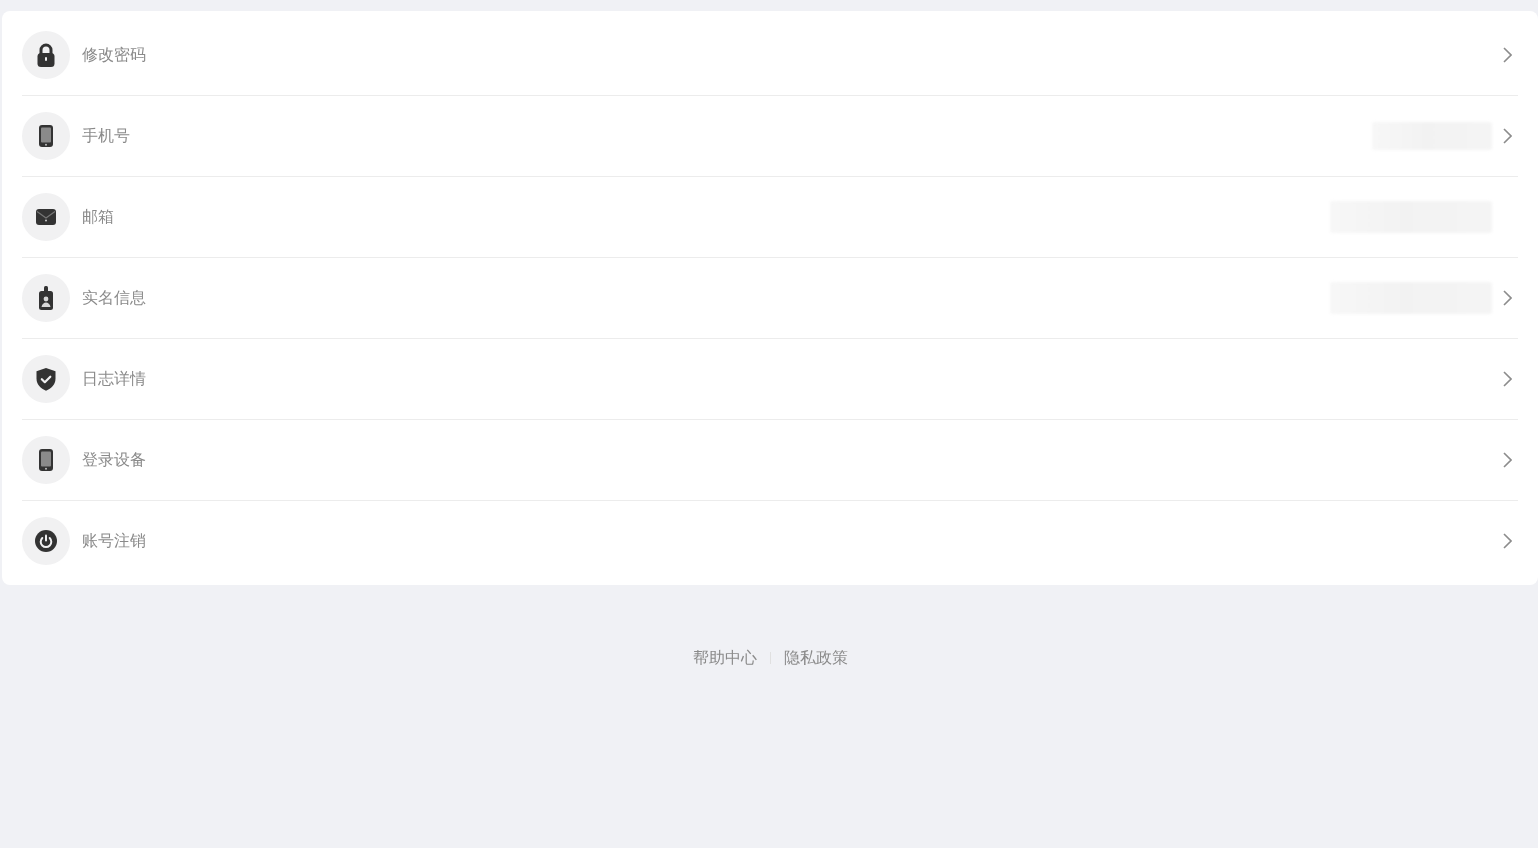  I want to click on envelope-icon, so click(46, 217).